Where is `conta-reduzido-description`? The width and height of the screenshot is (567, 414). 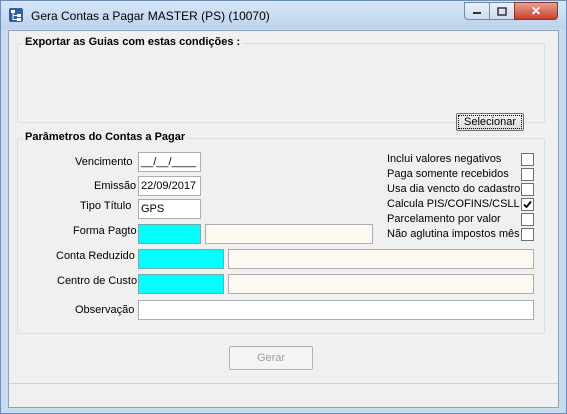 conta-reduzido-description is located at coordinates (381, 259).